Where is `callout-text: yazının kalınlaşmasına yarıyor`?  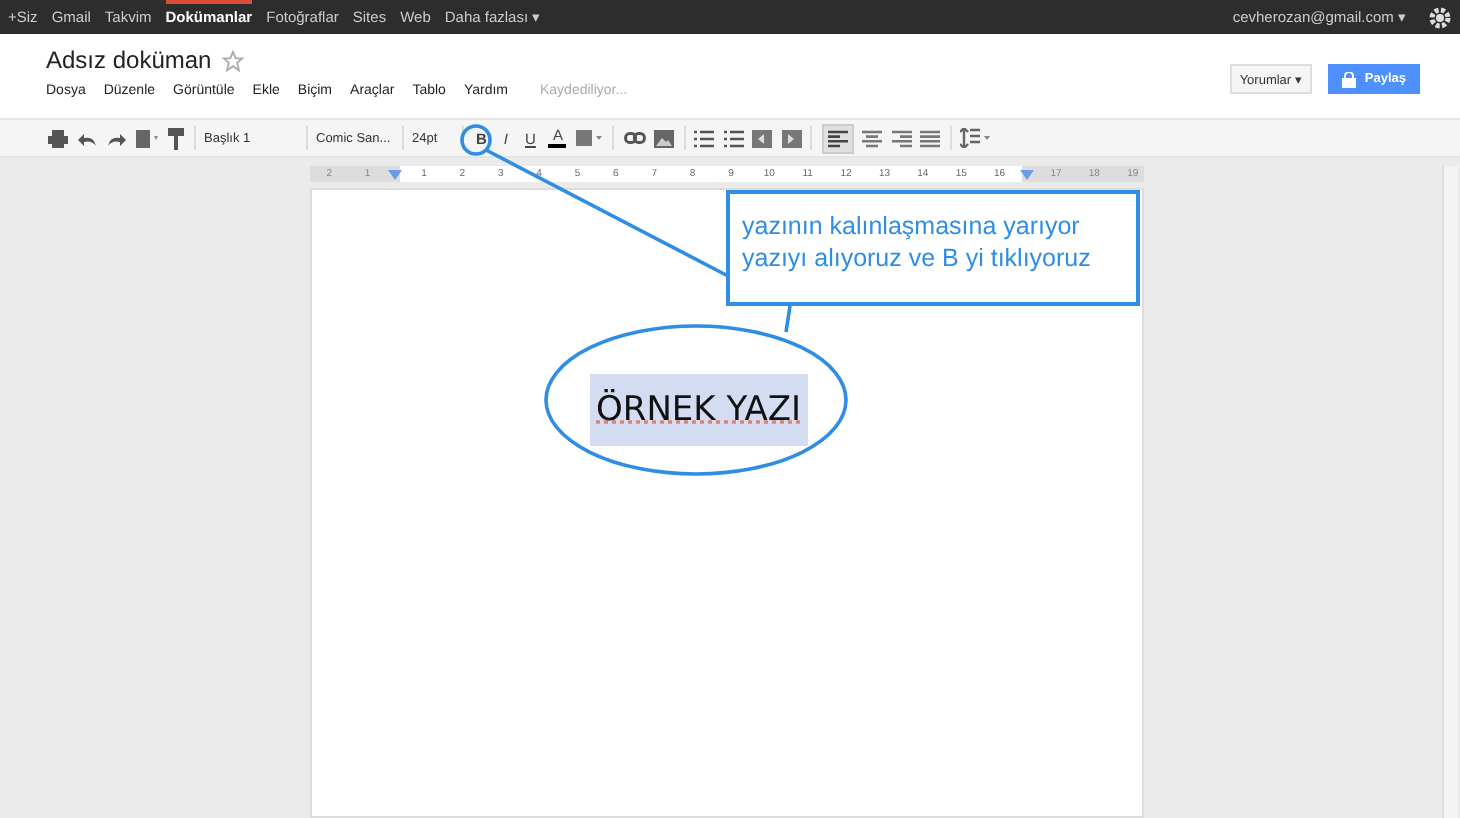
callout-text: yazının kalınlaşmasına yarıyor is located at coordinates (912, 226).